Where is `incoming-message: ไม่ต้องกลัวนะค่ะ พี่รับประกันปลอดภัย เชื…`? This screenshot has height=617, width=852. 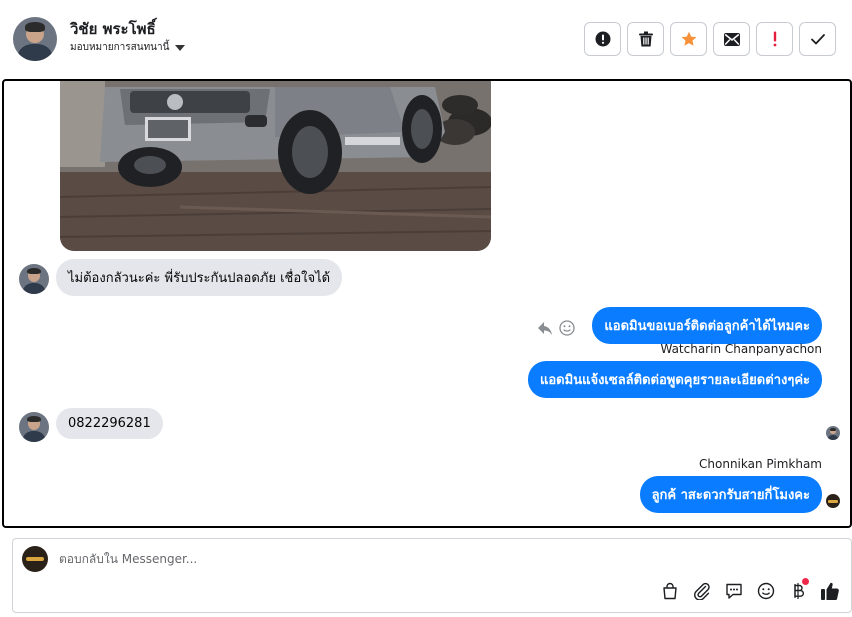 incoming-message: ไม่ต้องกลัวนะค่ะ พี่รับประกันปลอดภัย เชื… is located at coordinates (199, 277).